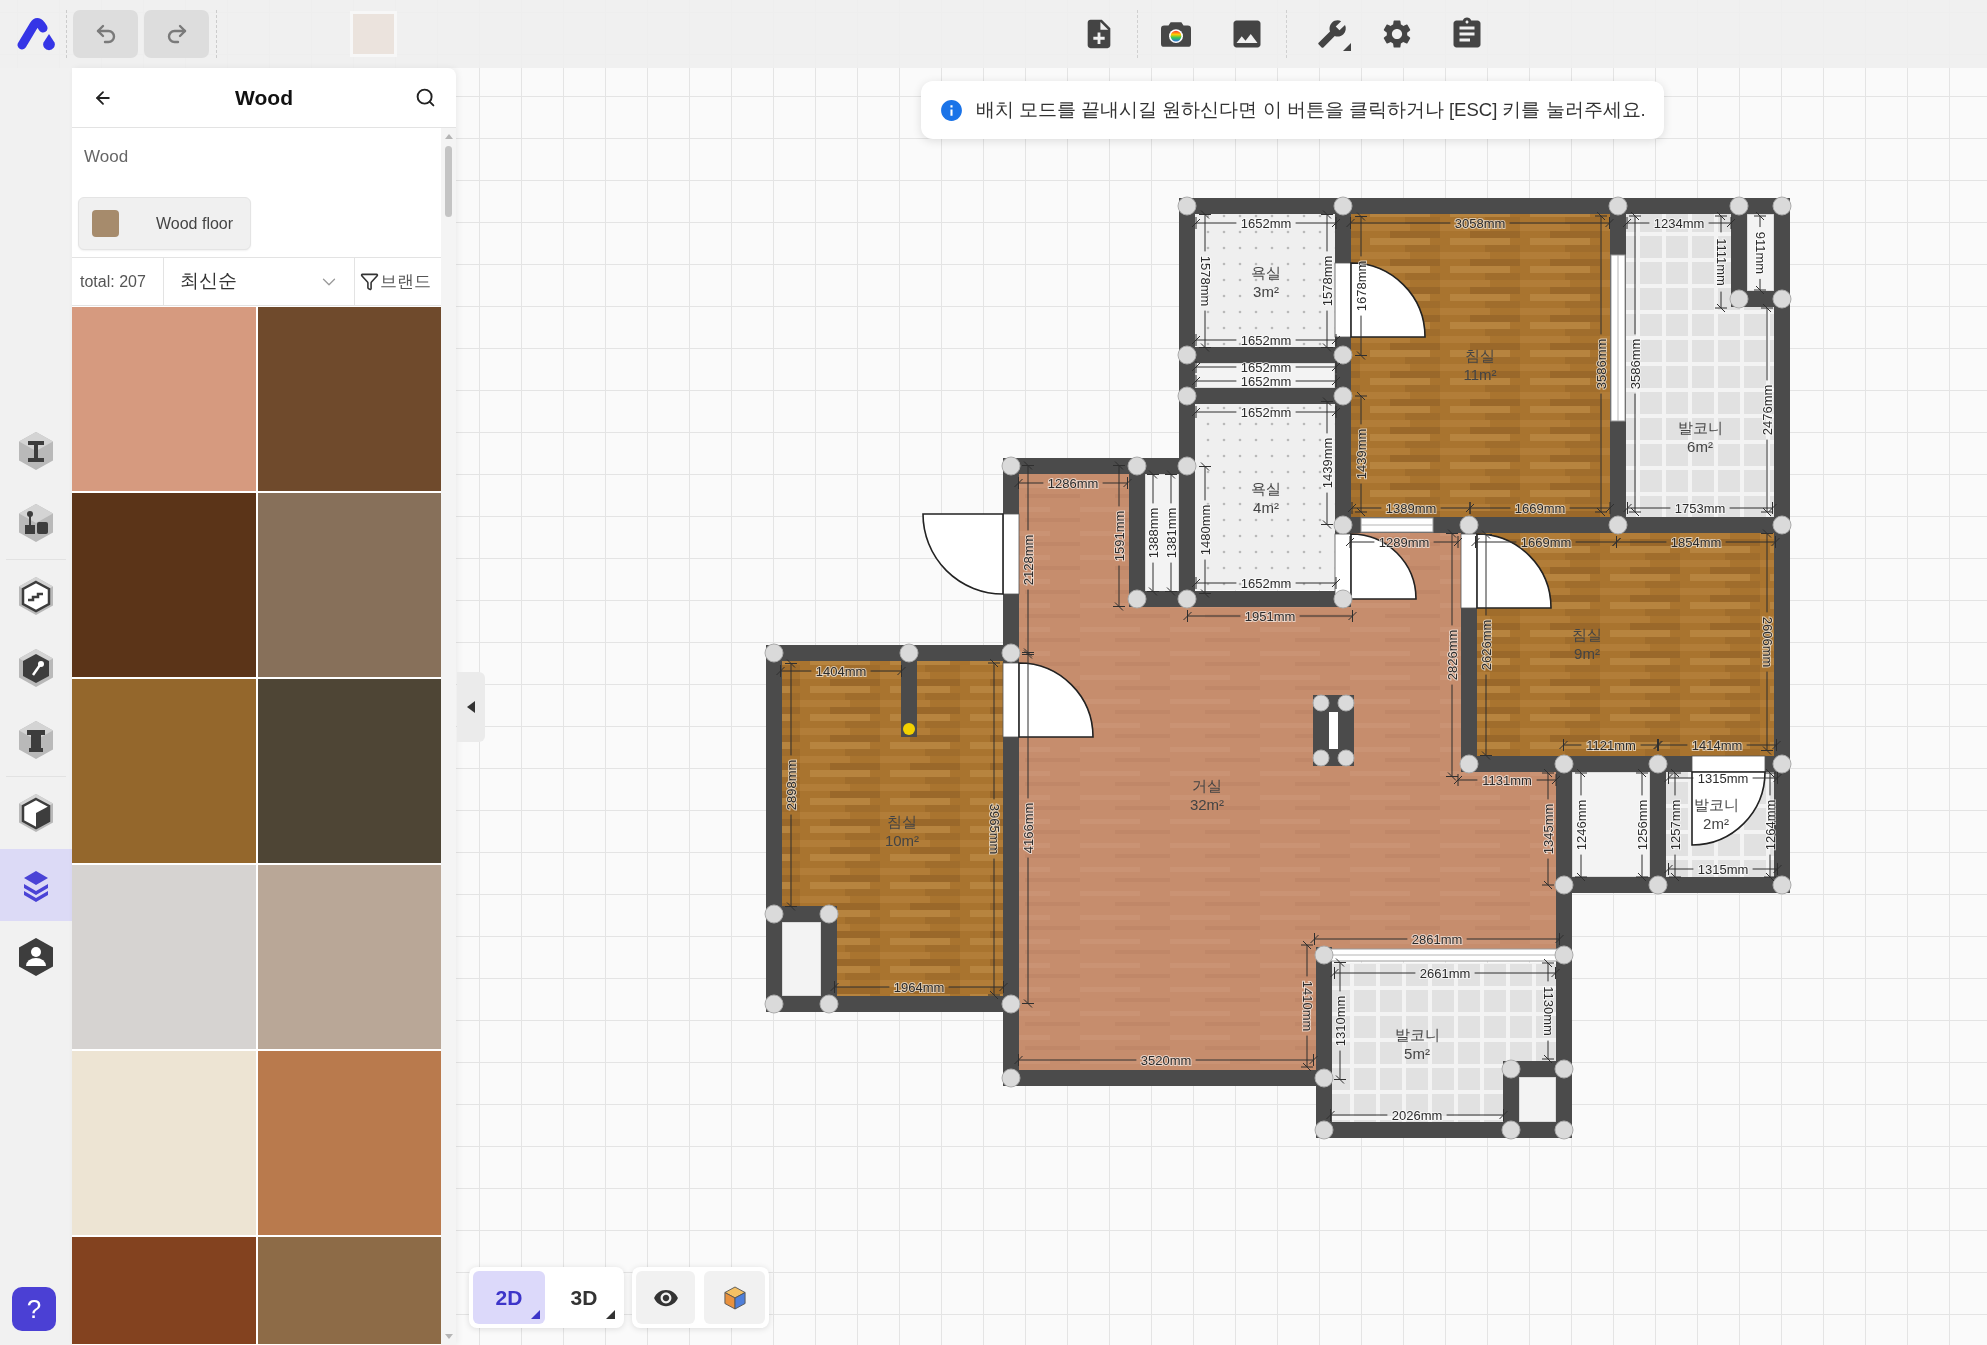  Describe the element at coordinates (1205, 530) in the screenshot. I see `dimension-label: 1480mm` at that location.